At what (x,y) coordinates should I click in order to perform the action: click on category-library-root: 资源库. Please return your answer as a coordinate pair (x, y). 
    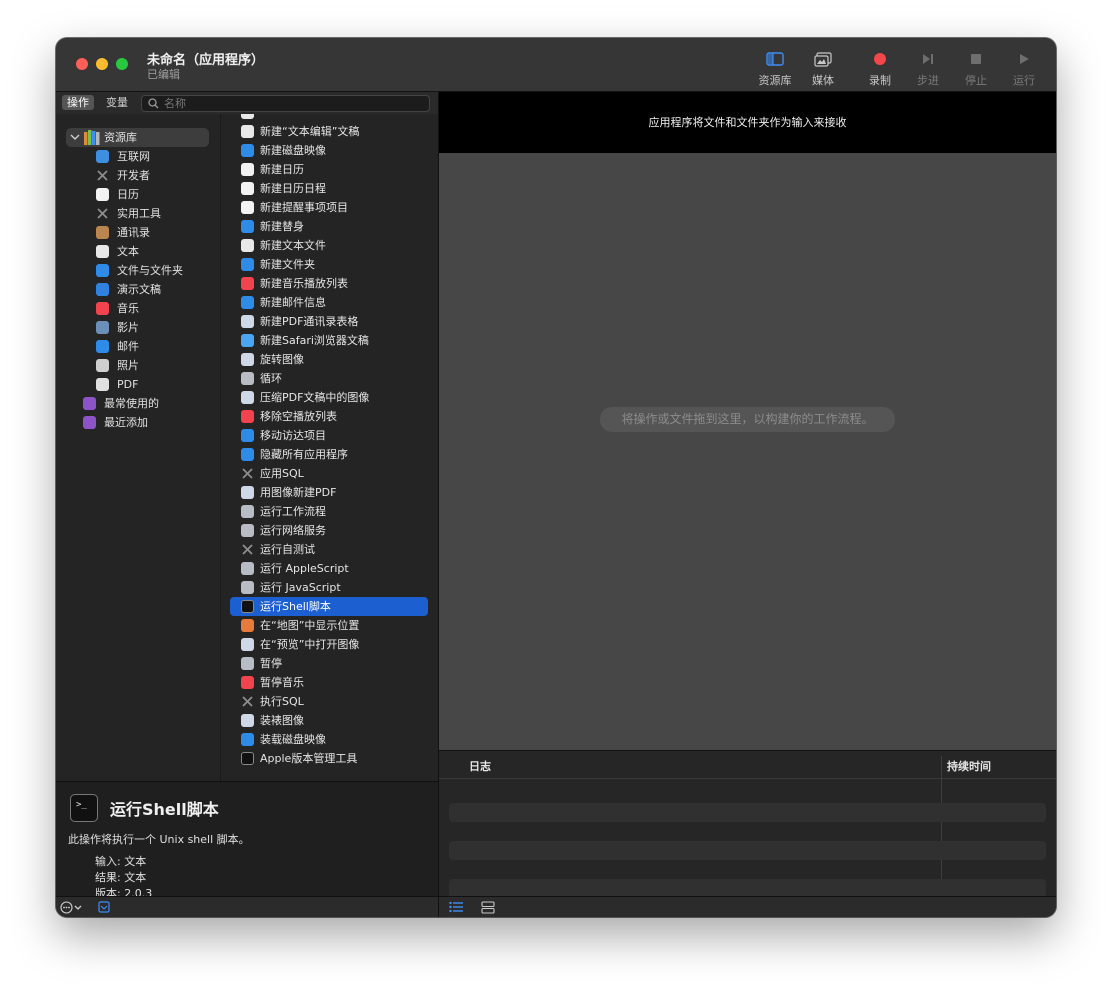
    Looking at the image, I should click on (137, 137).